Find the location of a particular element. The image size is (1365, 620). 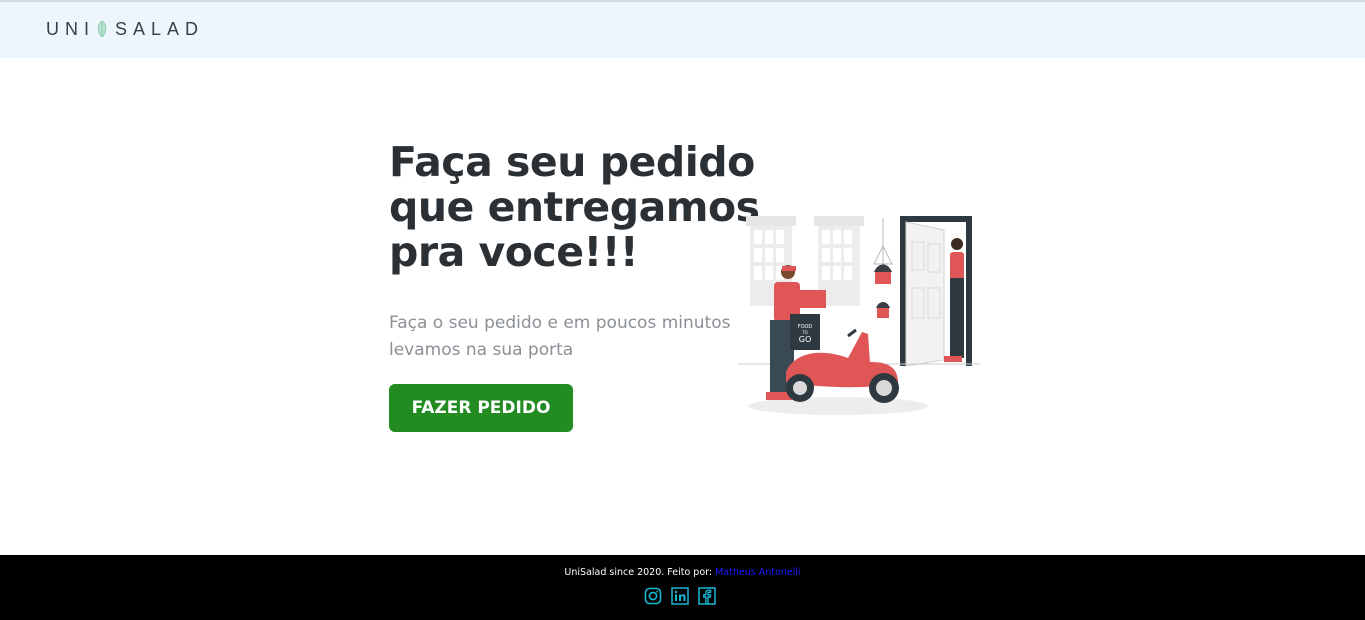

linkedin-icon is located at coordinates (680, 596).